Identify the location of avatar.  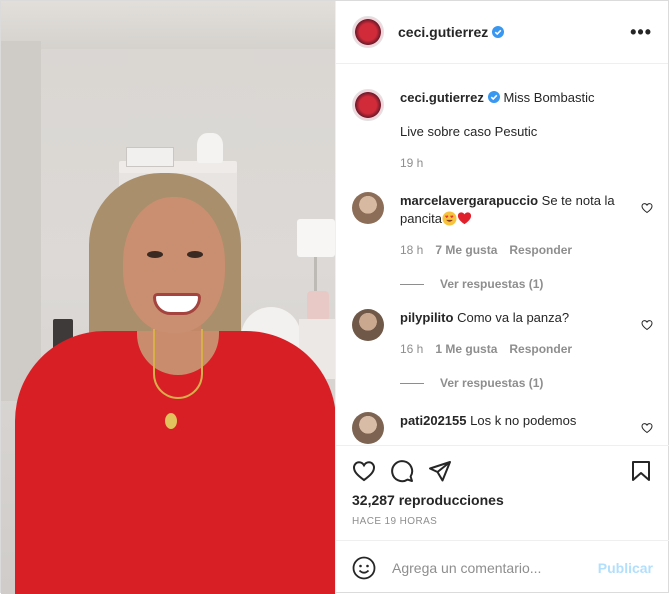
(368, 32).